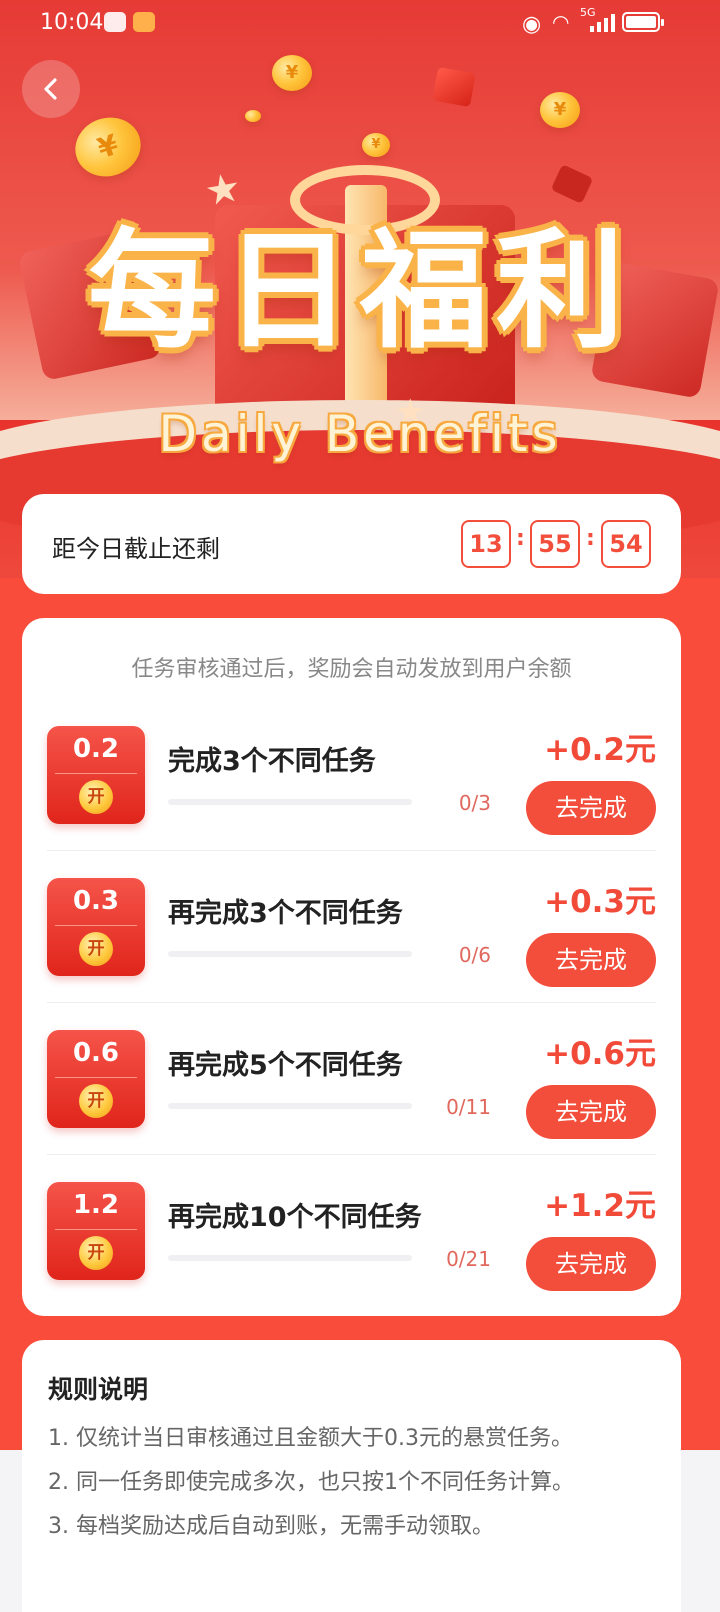  I want to click on task-progress-text: 0/21, so click(468, 1259).